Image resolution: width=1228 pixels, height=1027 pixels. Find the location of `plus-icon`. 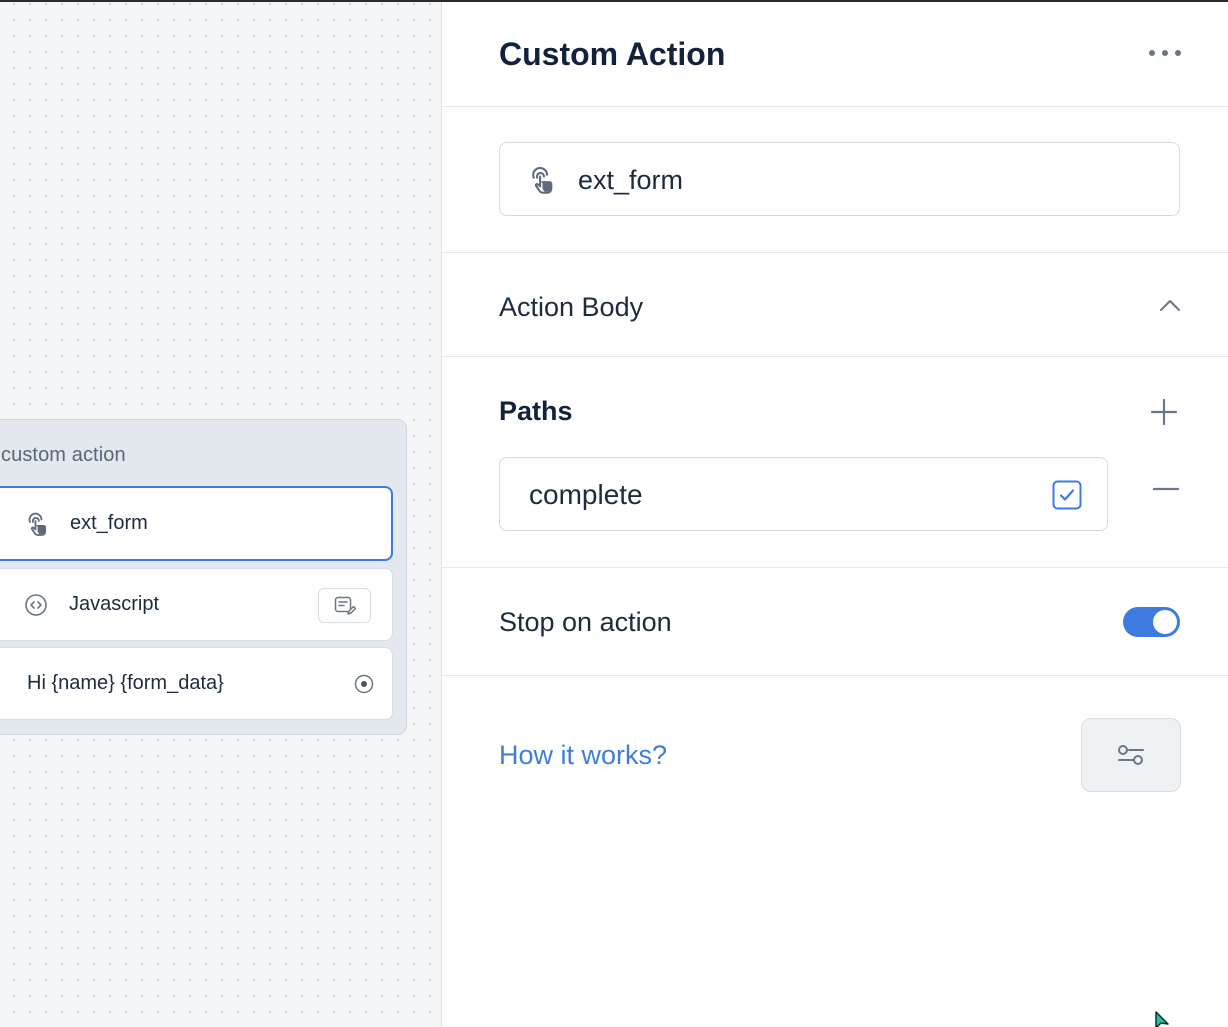

plus-icon is located at coordinates (1164, 412).